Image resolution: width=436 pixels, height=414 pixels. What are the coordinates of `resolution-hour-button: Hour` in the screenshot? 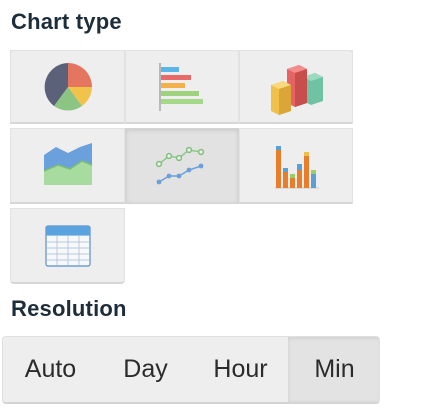 It's located at (240, 369).